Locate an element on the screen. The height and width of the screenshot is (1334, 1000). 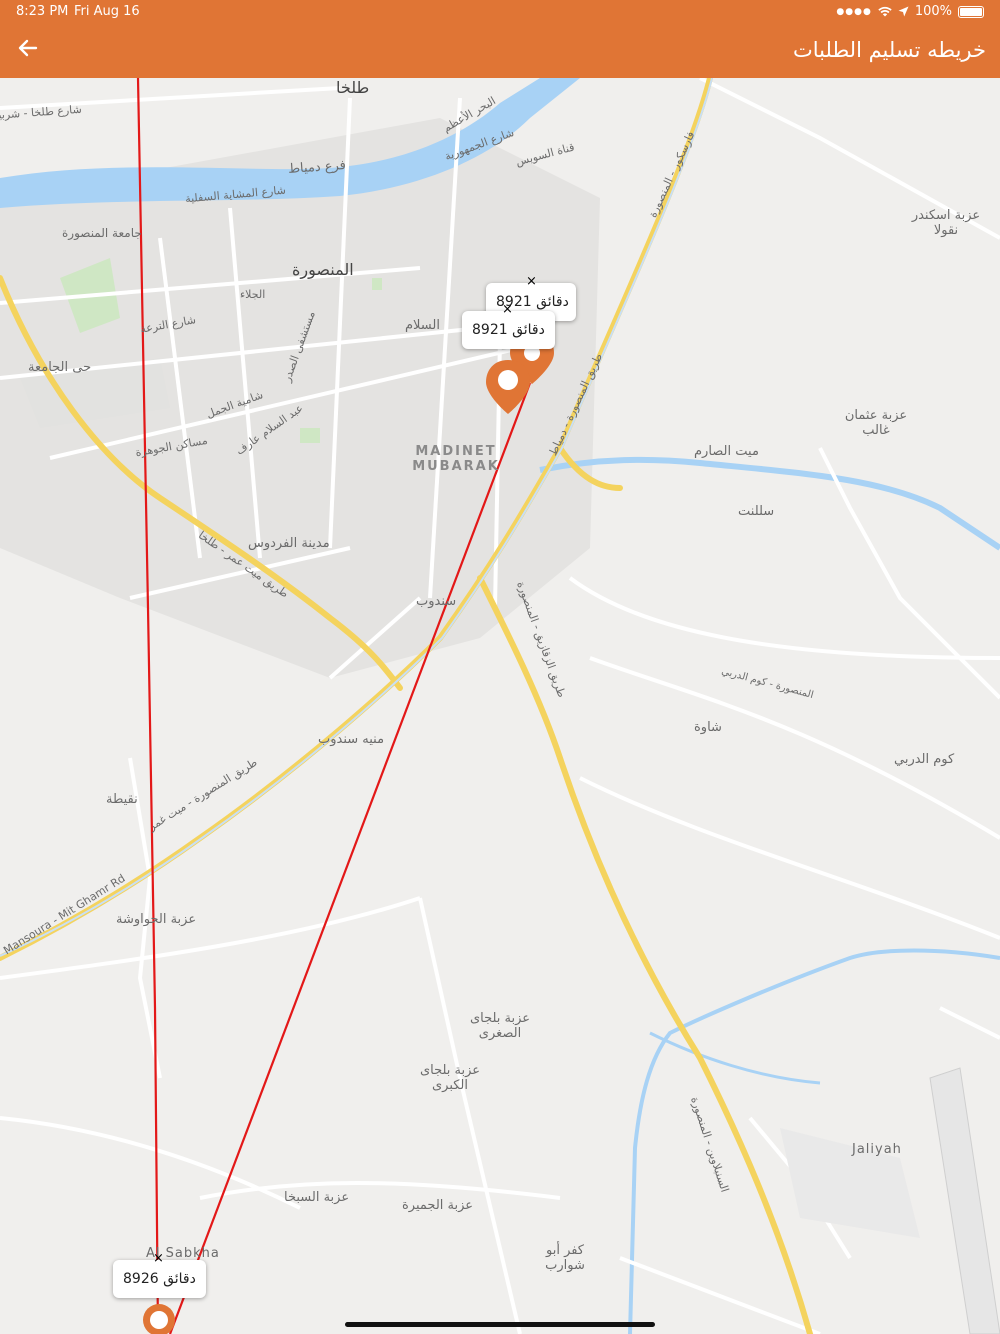
map-label: كوم الدربي is located at coordinates (924, 759).